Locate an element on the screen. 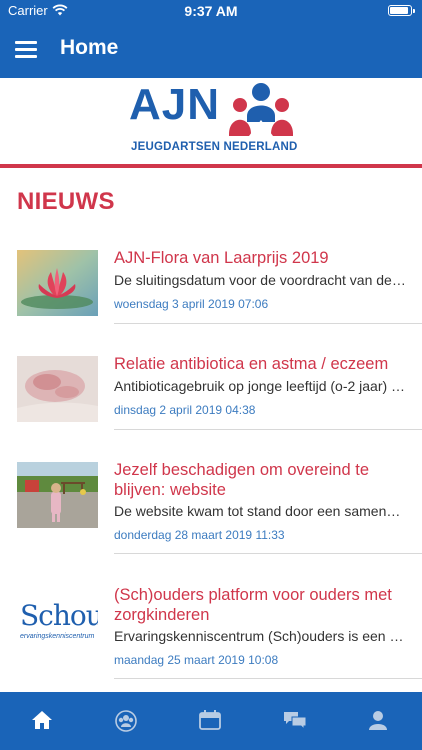 The image size is (422, 750). tab-home is located at coordinates (42, 721).